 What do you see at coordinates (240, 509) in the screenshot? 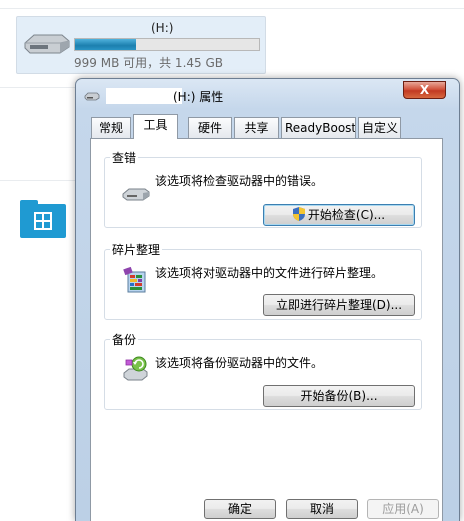
I see `ok-button: 确定` at bounding box center [240, 509].